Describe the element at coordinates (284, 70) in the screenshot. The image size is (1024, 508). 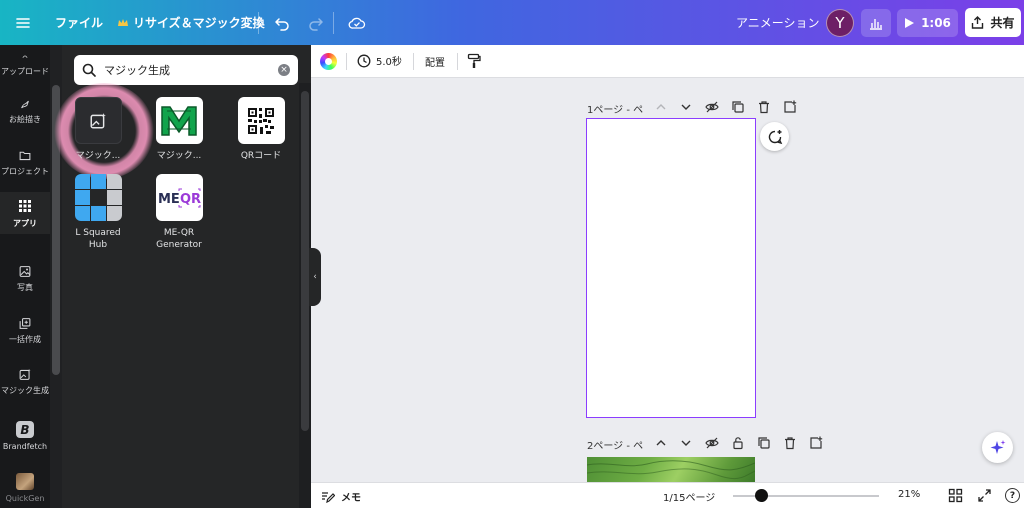
I see `clear-search-icon: ×` at that location.